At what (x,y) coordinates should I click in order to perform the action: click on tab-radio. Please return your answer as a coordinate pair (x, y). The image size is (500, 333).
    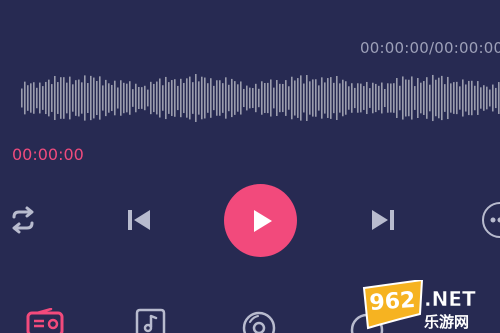
    Looking at the image, I should click on (45, 320).